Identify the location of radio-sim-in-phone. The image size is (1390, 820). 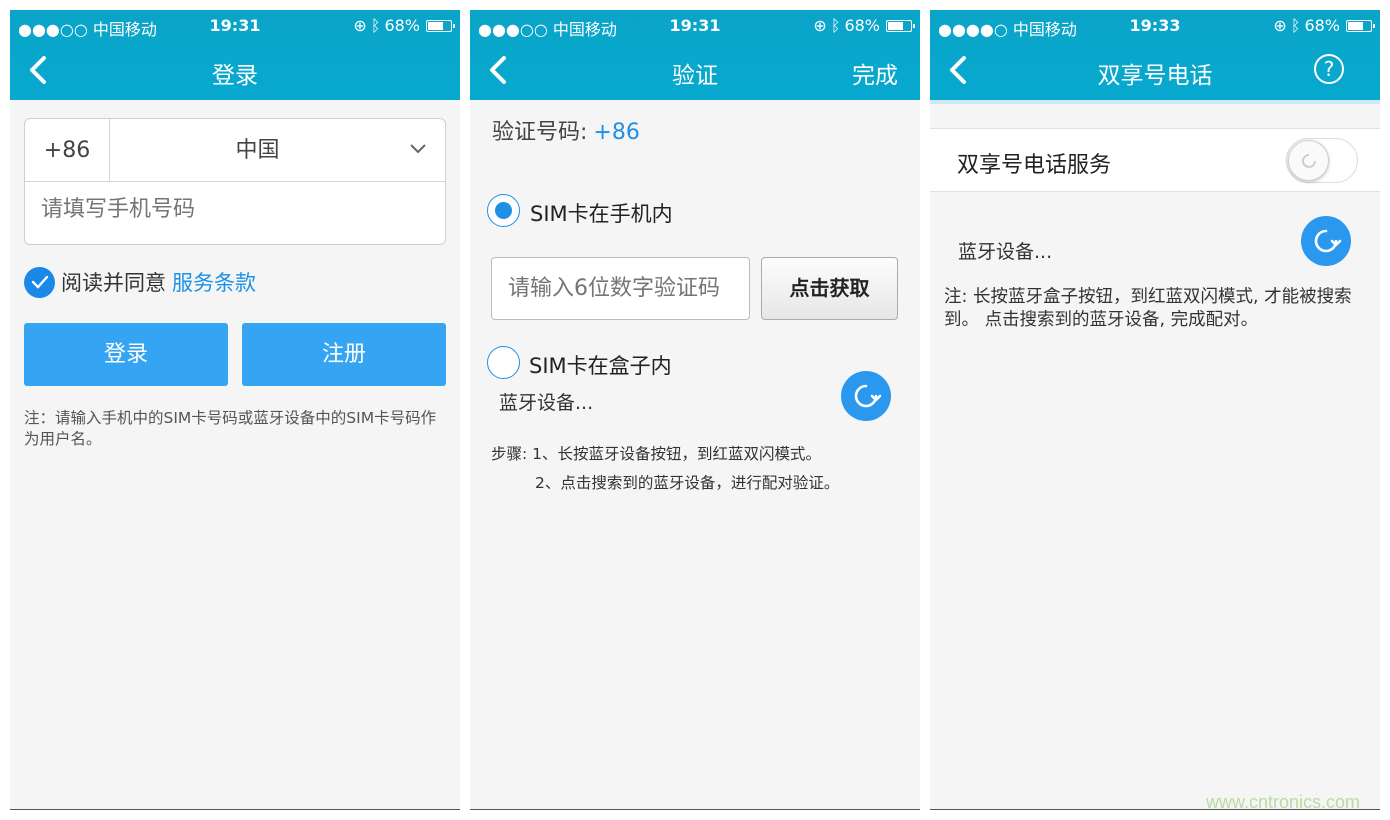
(503, 210).